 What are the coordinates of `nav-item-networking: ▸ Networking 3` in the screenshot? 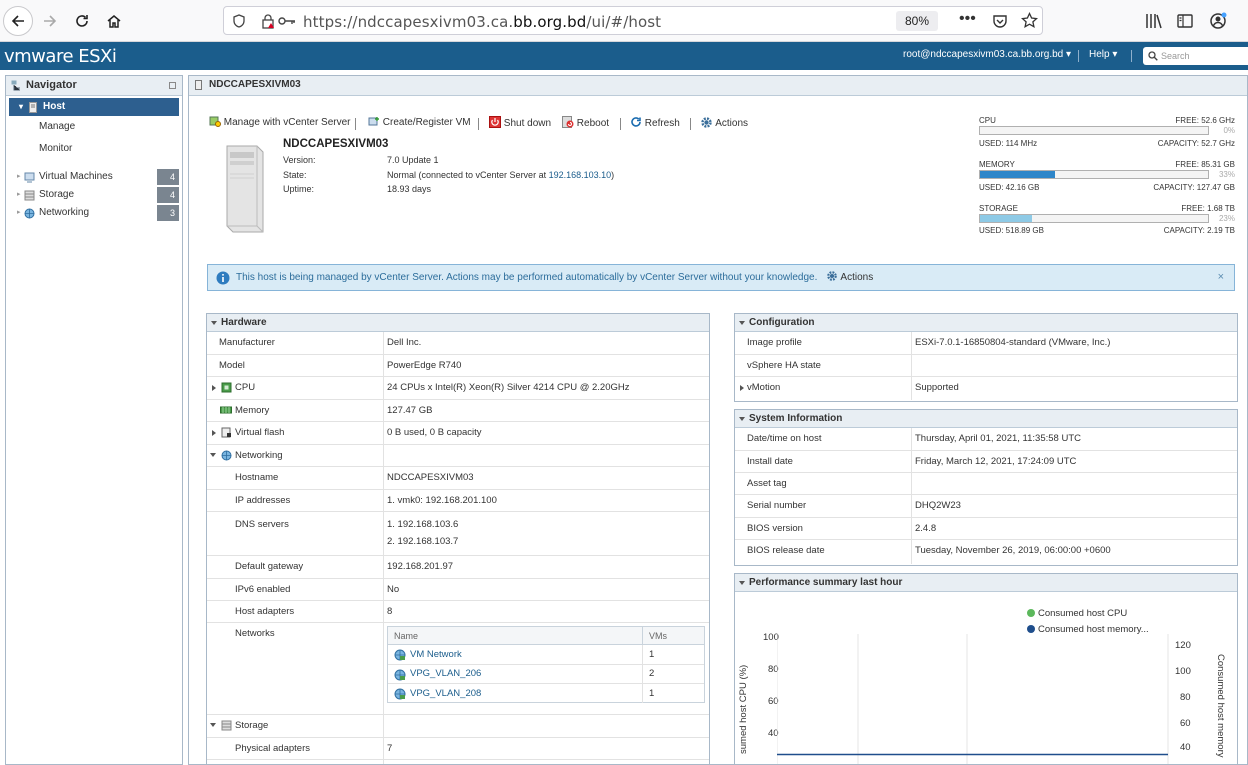 It's located at (94, 213).